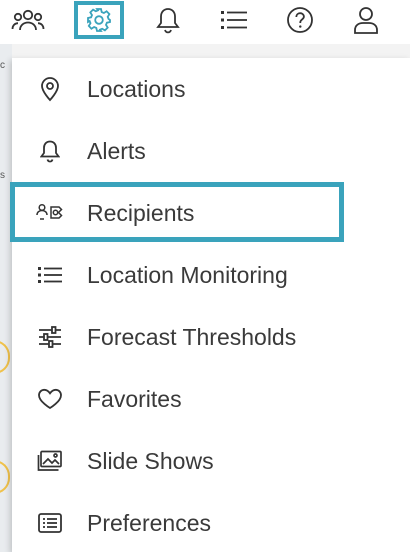 Image resolution: width=410 pixels, height=552 pixels. Describe the element at coordinates (211, 213) in the screenshot. I see `menu-item-recipients: Recipients` at that location.